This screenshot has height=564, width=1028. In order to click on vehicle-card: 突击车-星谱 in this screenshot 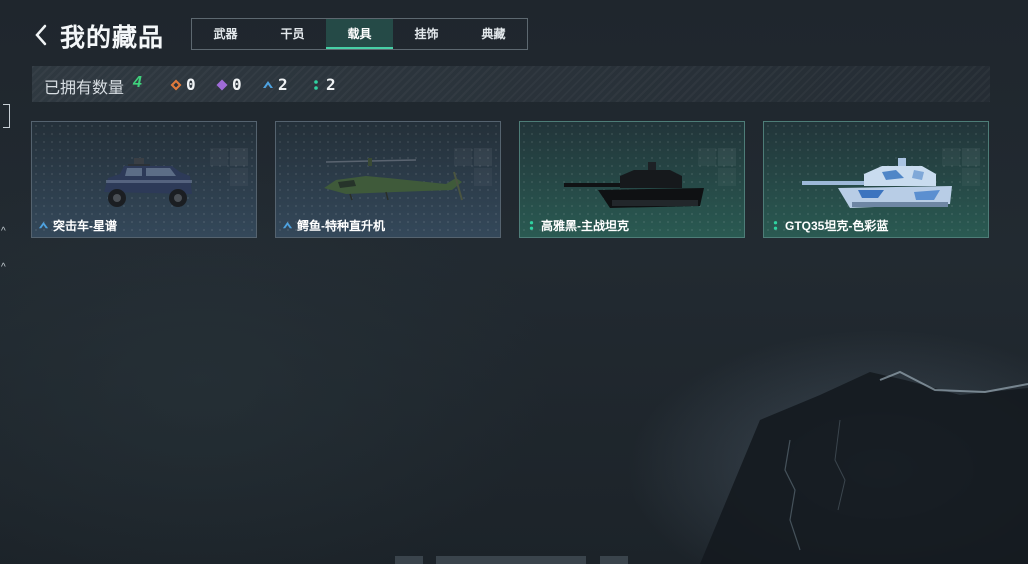, I will do `click(144, 179)`.